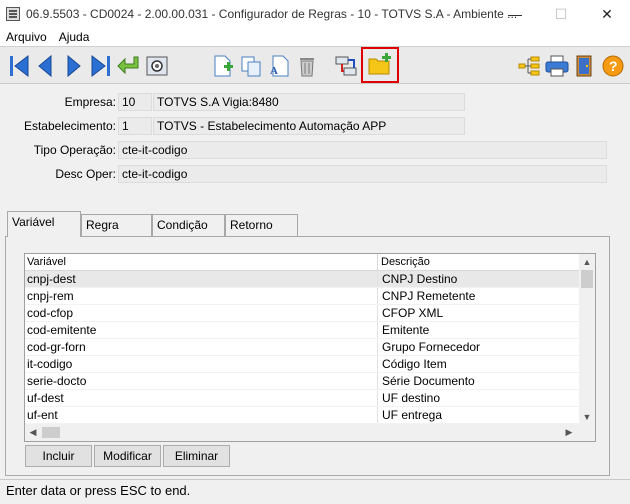  I want to click on grid-header: Variável Descrição, so click(302, 262).